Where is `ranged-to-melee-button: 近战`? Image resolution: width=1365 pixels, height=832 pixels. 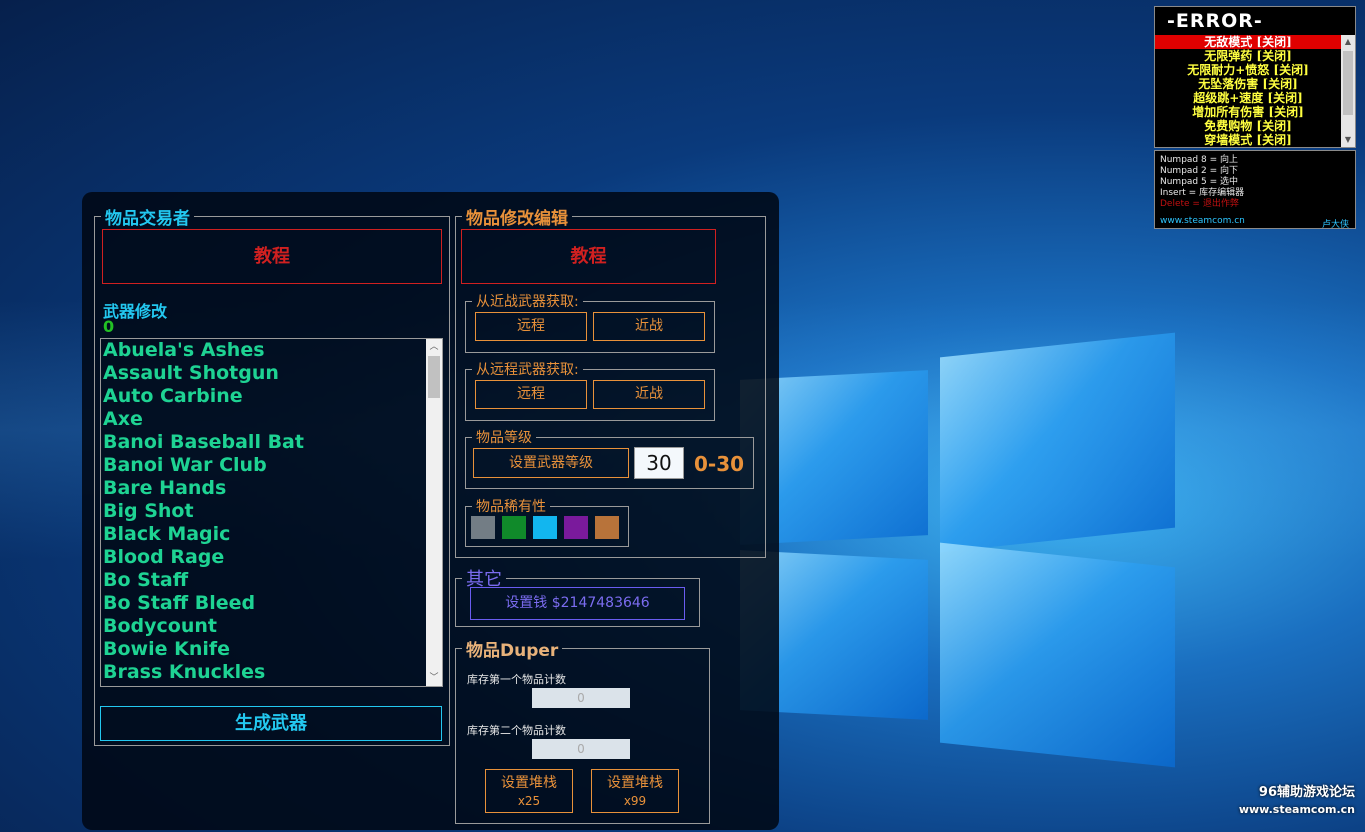 ranged-to-melee-button: 近战 is located at coordinates (649, 394).